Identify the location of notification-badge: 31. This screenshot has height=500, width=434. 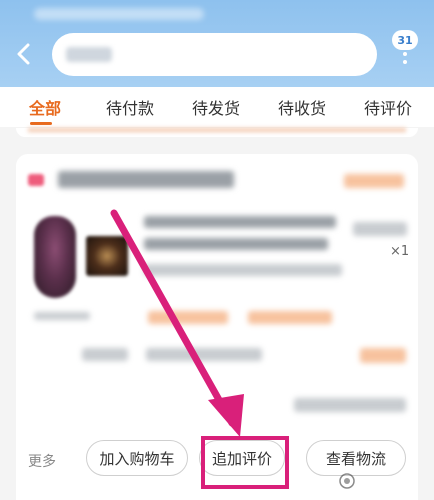
(405, 40).